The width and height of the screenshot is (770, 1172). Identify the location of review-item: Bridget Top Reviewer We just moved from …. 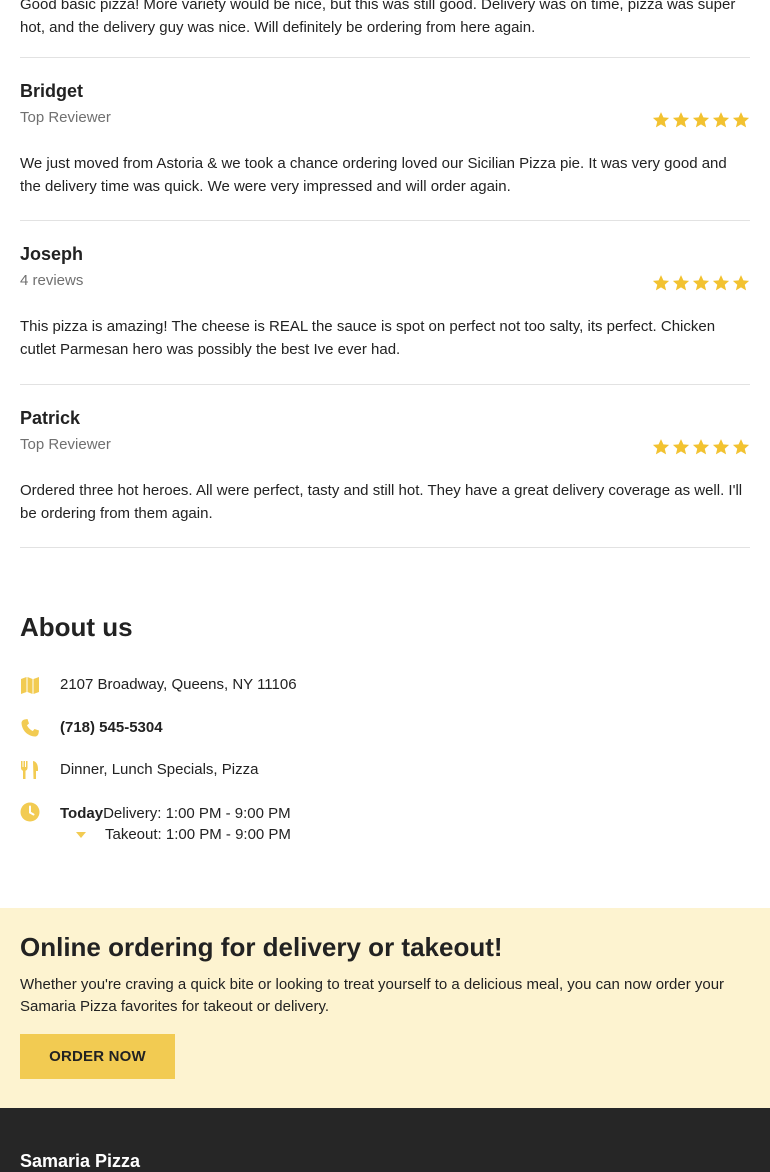
(385, 139).